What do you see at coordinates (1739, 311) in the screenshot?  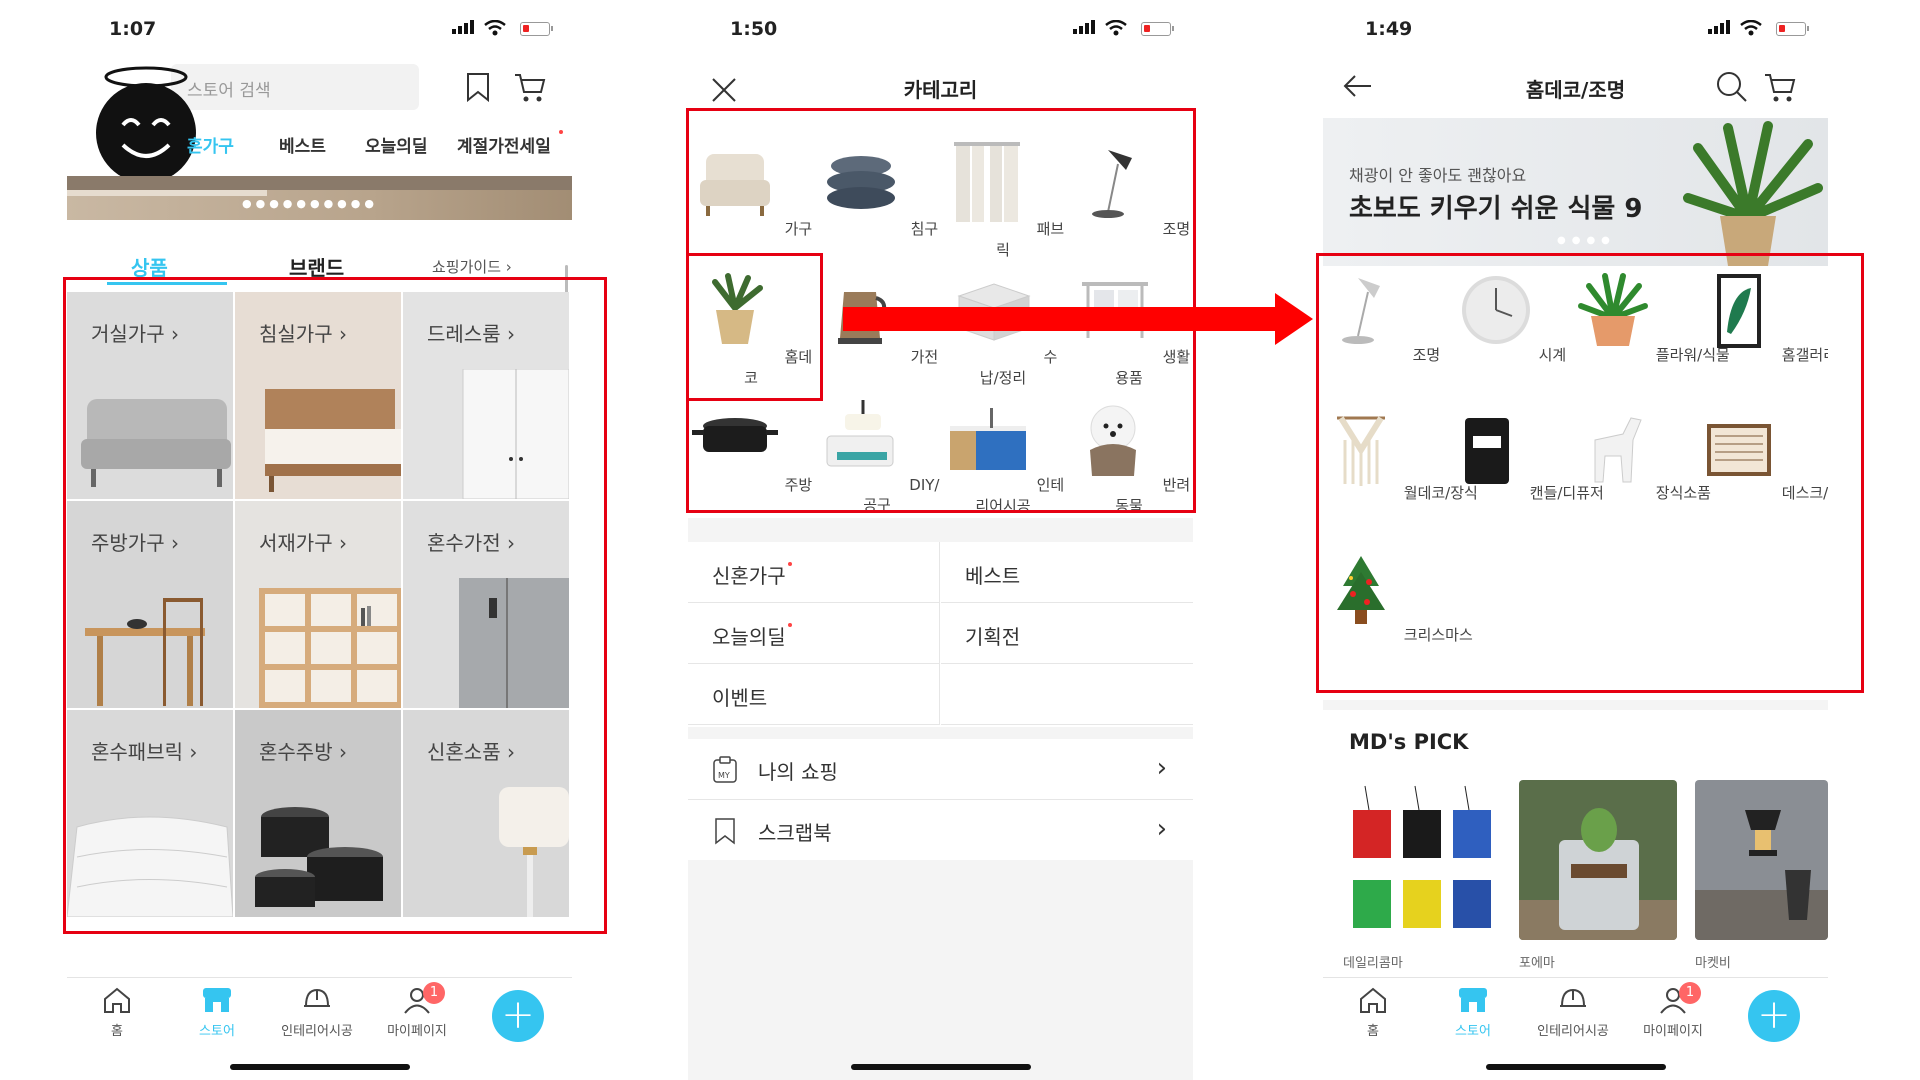 I see `framed-print-image` at bounding box center [1739, 311].